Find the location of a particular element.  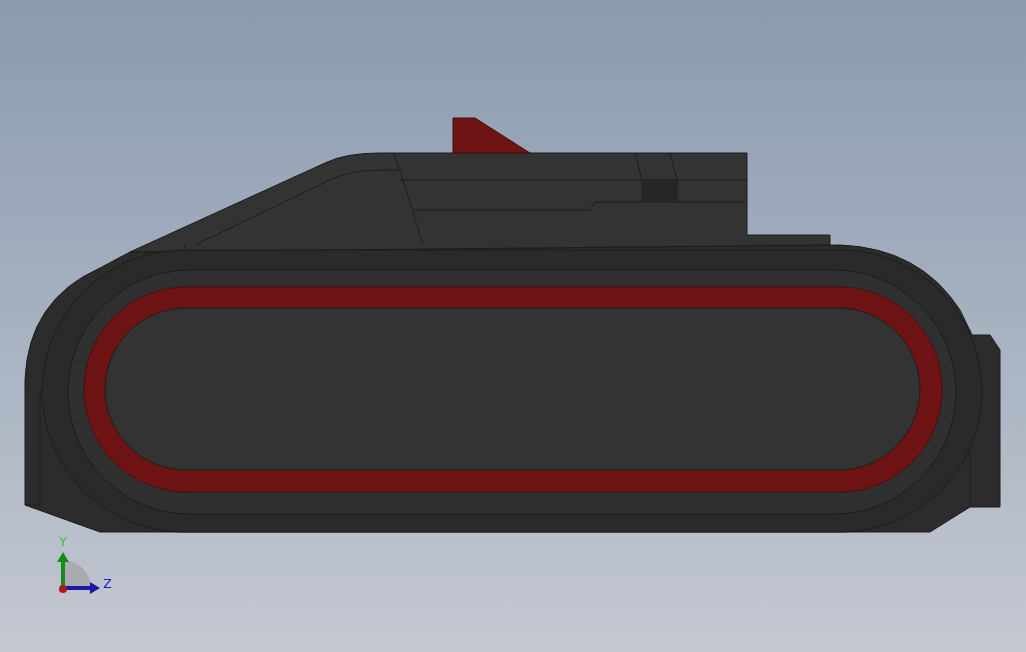

y-axis-arrow is located at coordinates (63, 570).